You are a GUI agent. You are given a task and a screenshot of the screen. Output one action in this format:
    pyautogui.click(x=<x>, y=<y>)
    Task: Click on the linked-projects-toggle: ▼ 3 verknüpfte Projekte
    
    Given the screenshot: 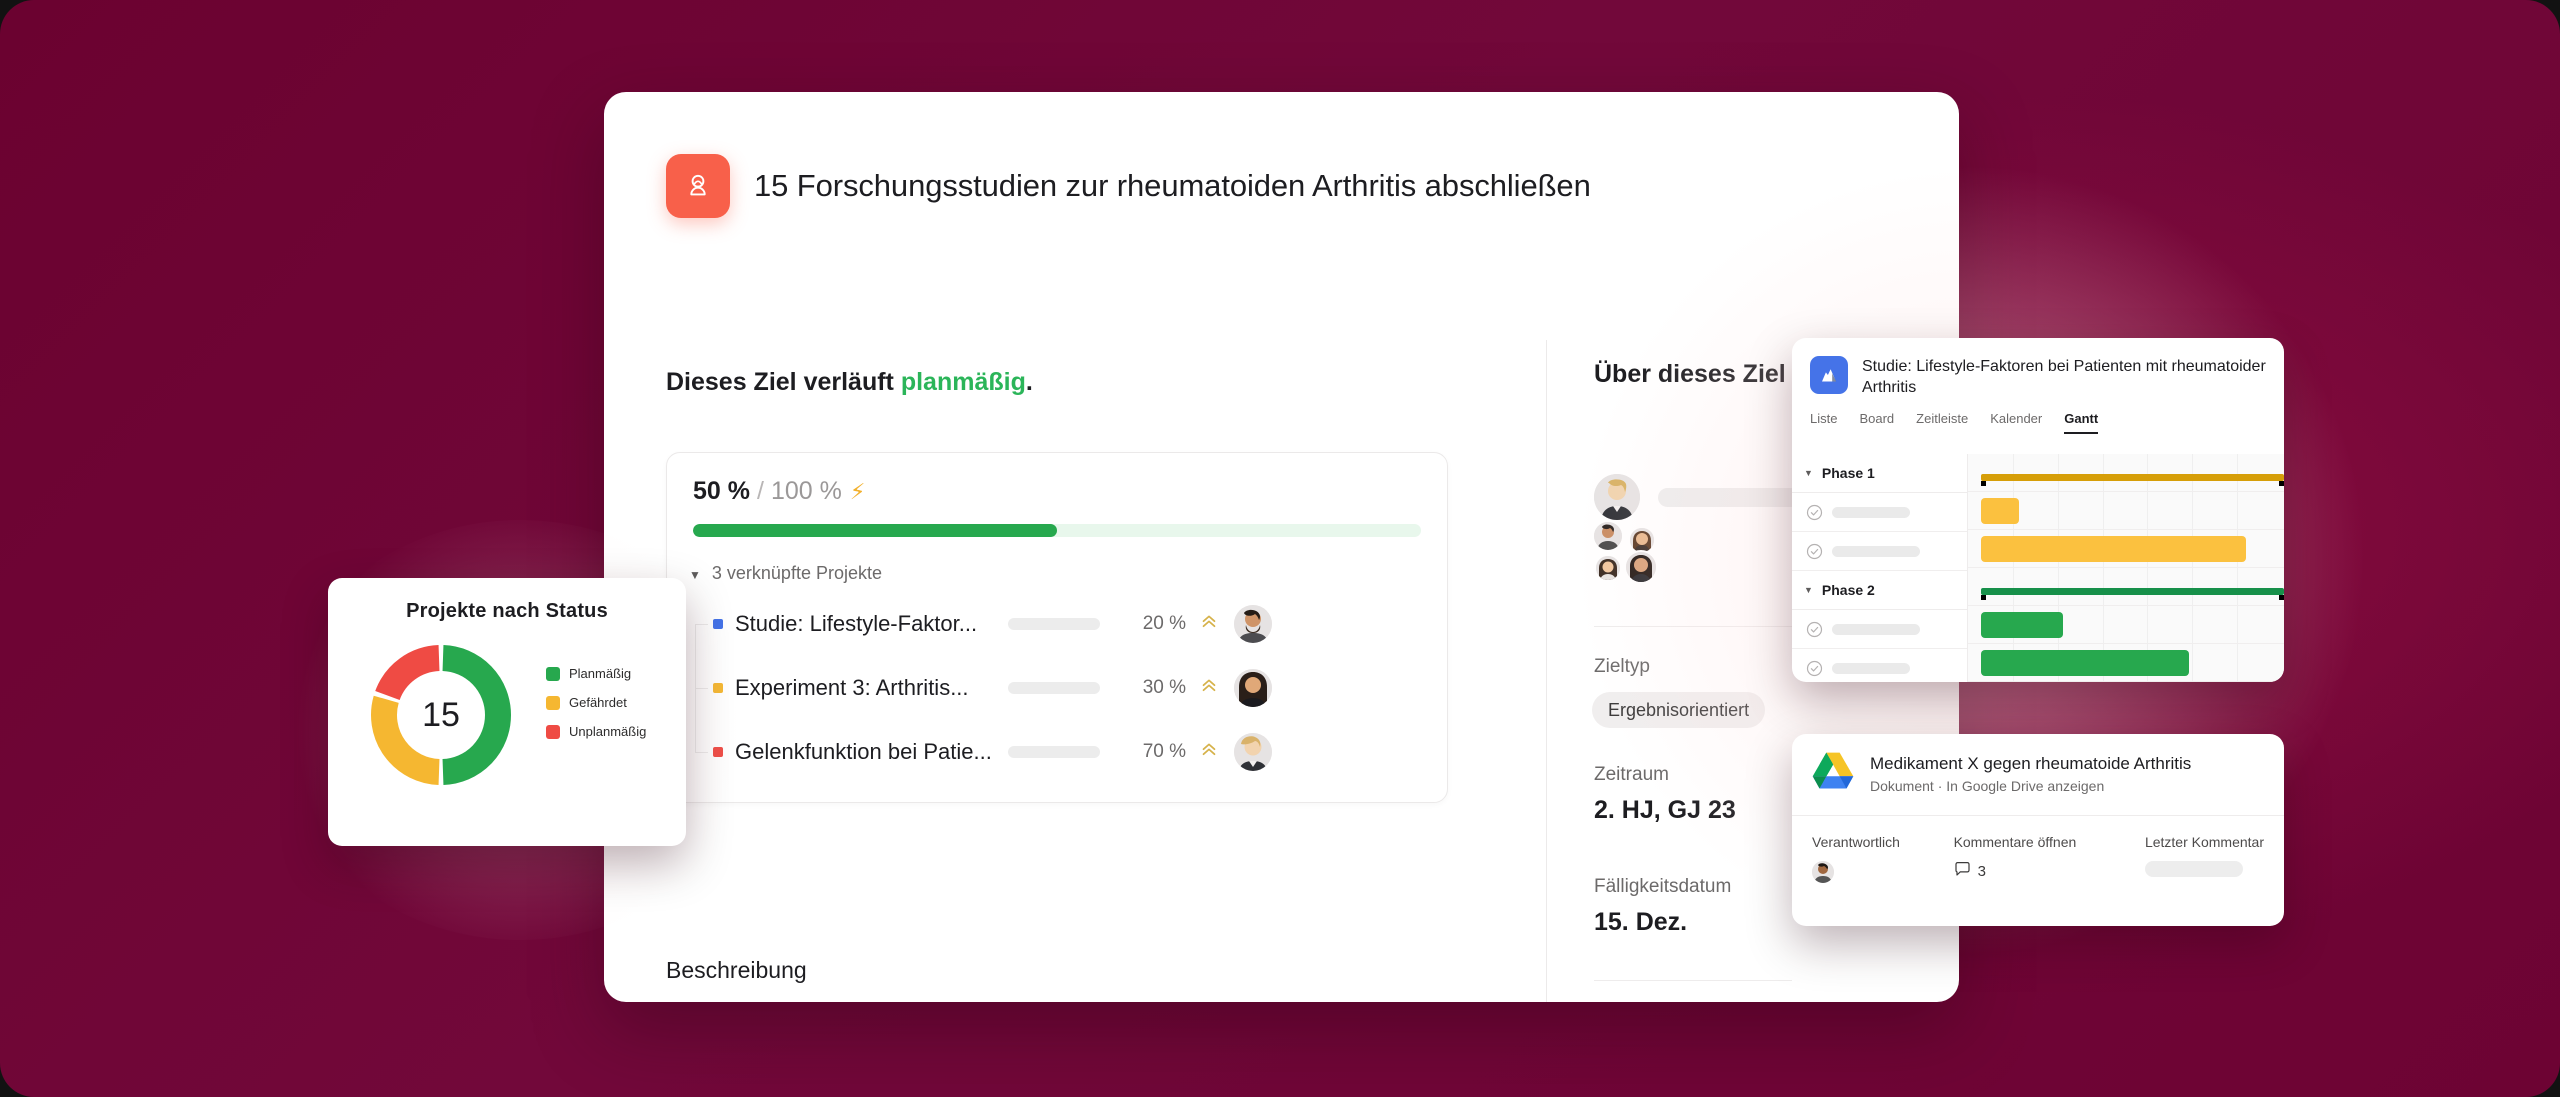 What is the action you would take?
    pyautogui.click(x=1068, y=573)
    